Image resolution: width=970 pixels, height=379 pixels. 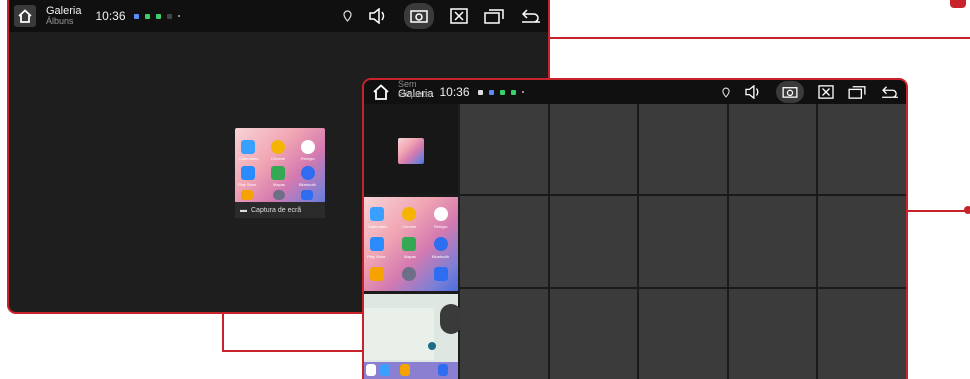 I want to click on folder-icon: ▬, so click(x=243, y=210).